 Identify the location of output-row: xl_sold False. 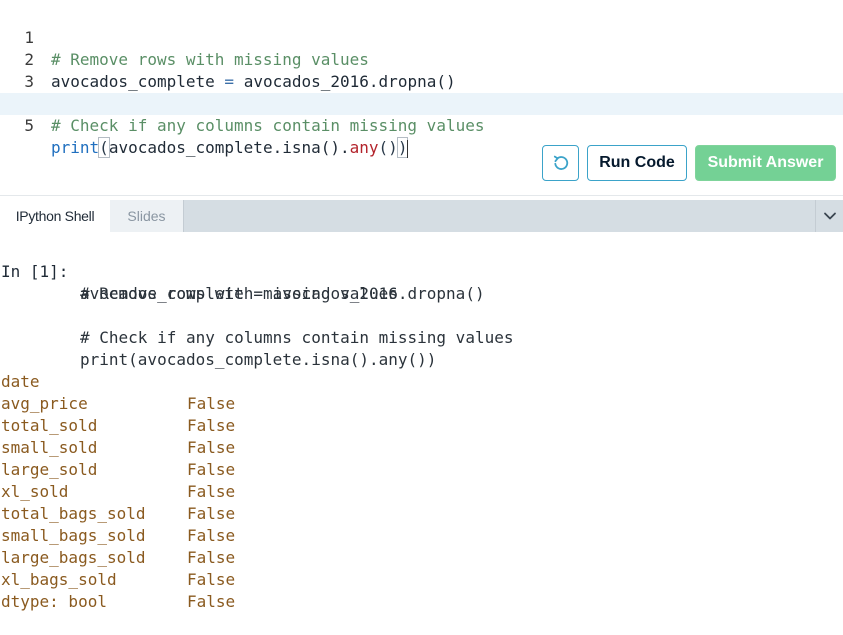
(421, 491).